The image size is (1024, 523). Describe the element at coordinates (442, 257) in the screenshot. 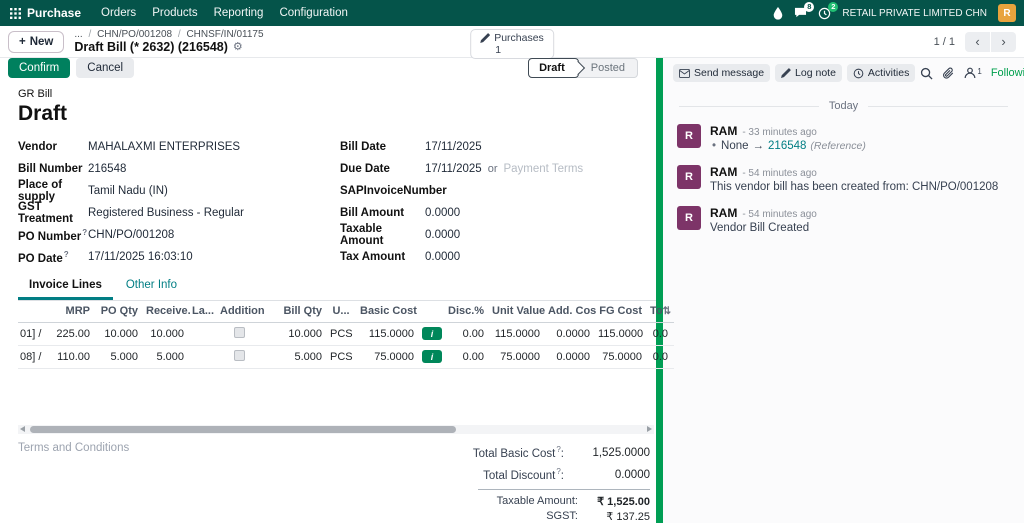

I see `tax-amount-field: 0.0000` at that location.